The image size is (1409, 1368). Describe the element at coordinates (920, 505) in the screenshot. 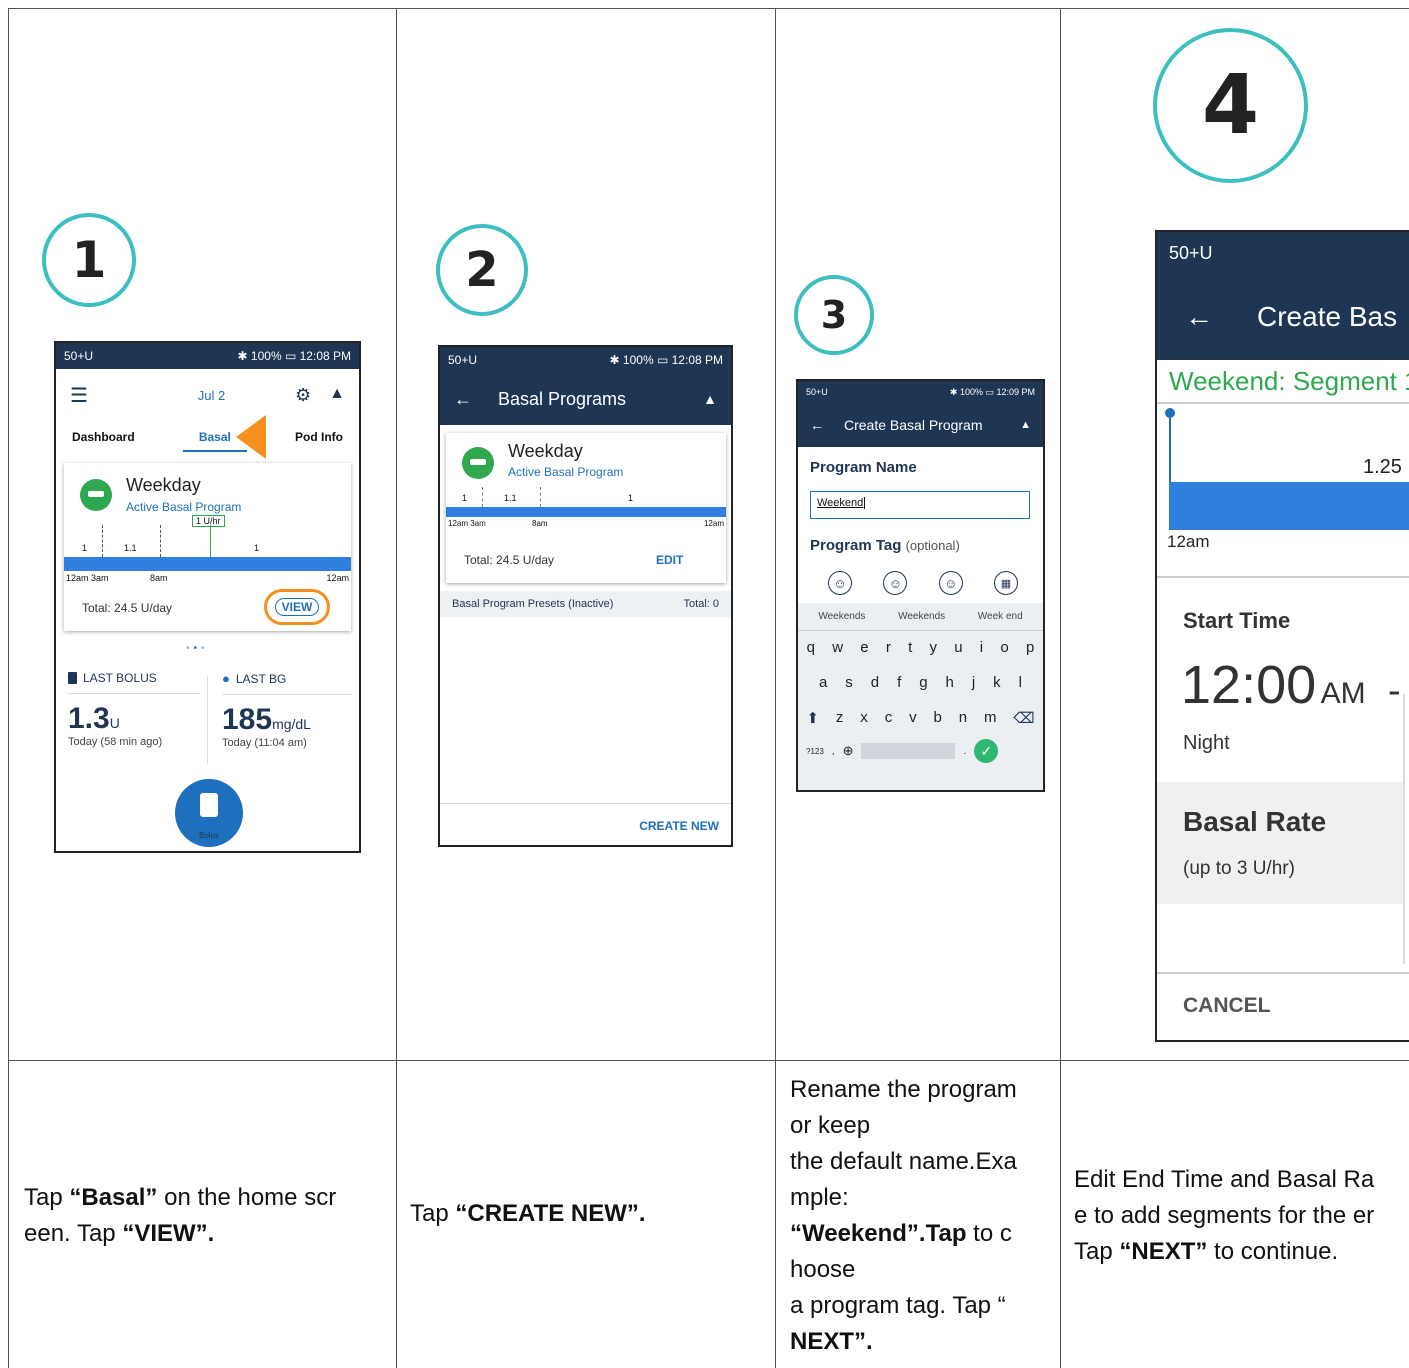

I see `program-name-field: Weekend` at that location.